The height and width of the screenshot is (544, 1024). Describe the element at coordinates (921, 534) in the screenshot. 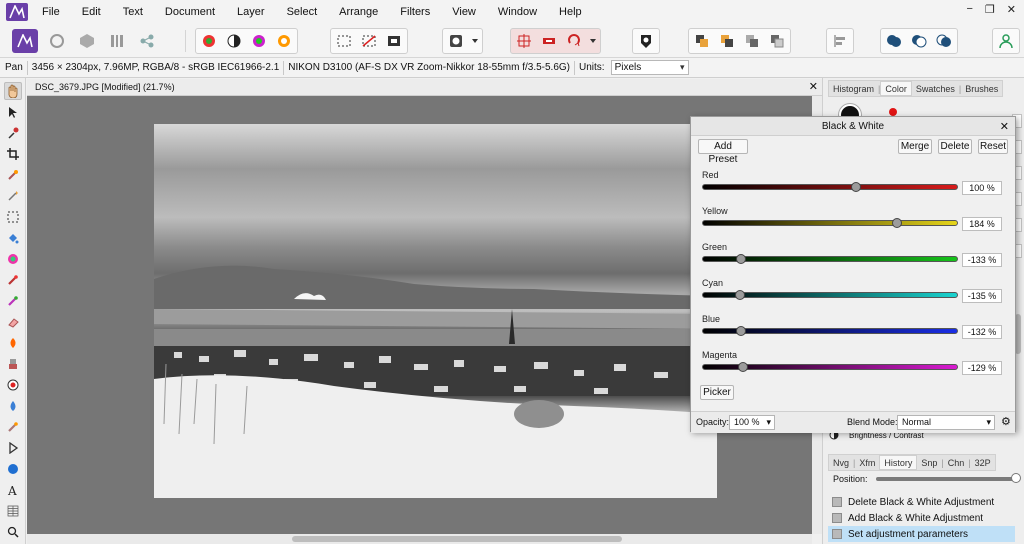

I see `history-item: Set adjustment parameters` at that location.